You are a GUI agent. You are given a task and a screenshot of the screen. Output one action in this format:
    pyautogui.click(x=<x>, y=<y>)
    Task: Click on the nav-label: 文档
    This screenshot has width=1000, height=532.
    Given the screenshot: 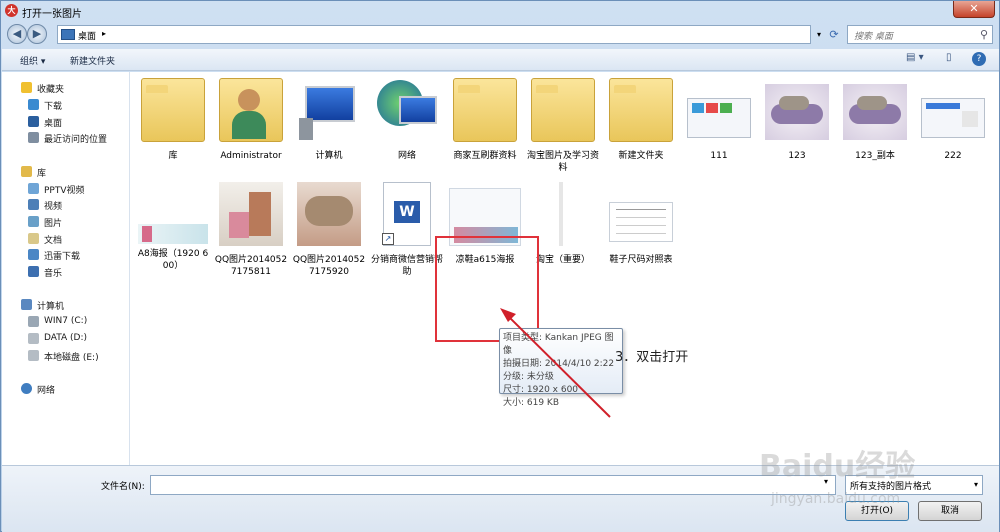 What is the action you would take?
    pyautogui.click(x=53, y=241)
    